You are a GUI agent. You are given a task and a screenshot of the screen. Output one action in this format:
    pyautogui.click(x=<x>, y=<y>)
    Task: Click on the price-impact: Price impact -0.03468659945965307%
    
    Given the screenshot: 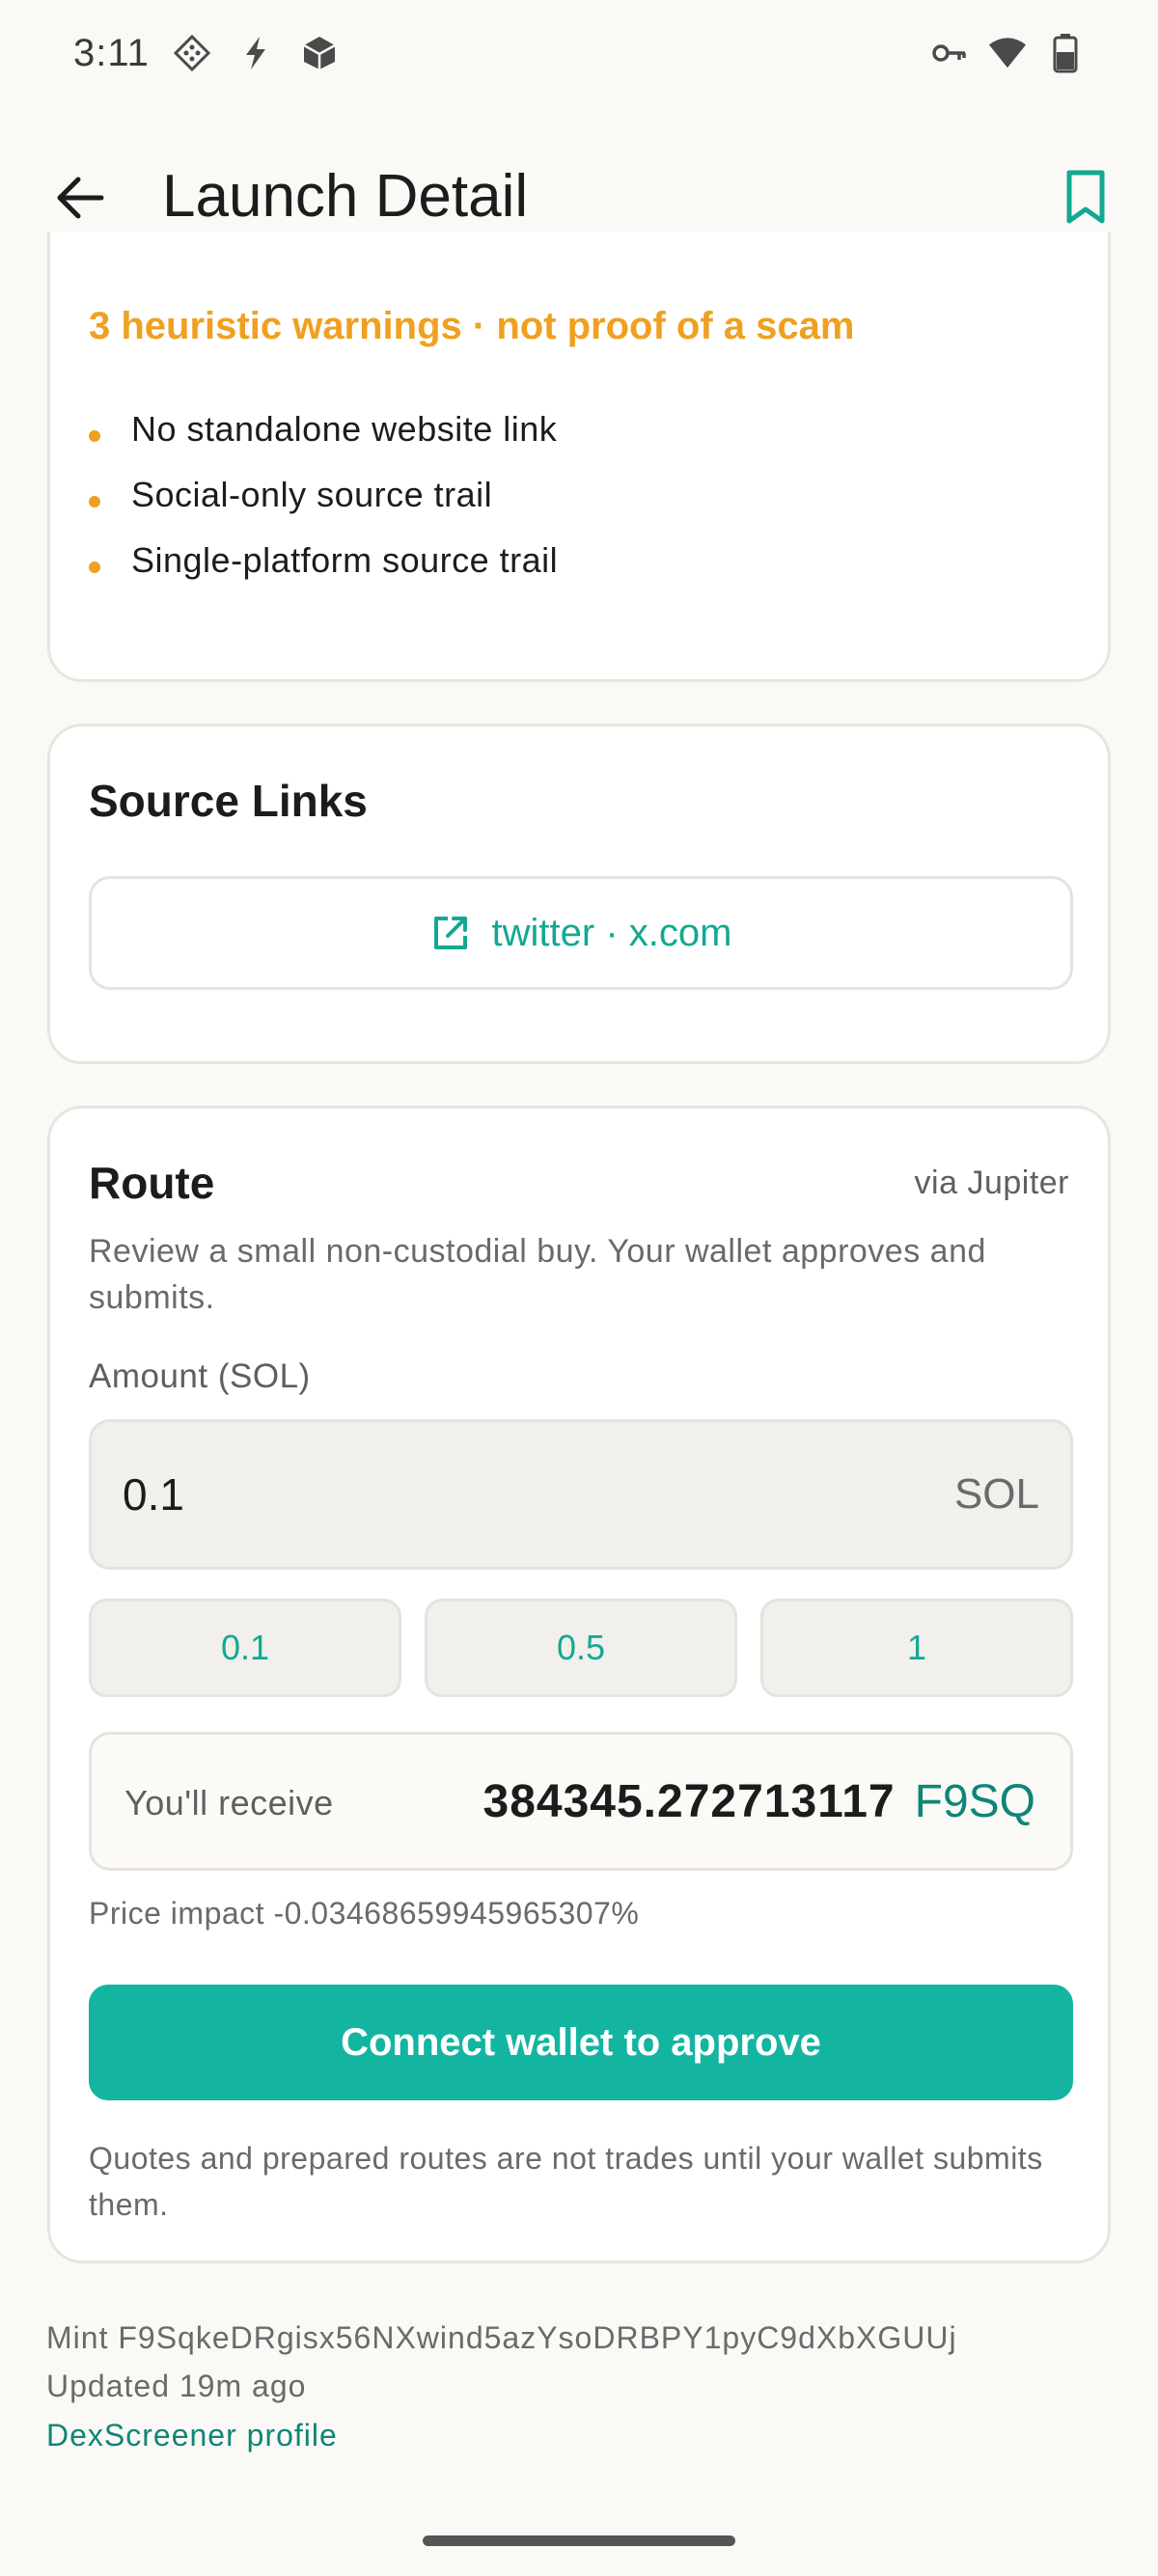 What is the action you would take?
    pyautogui.click(x=364, y=1914)
    